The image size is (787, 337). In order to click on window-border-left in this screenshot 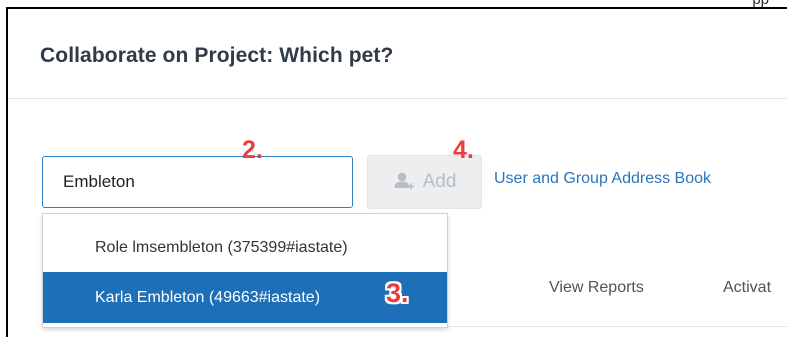, I will do `click(7, 172)`.